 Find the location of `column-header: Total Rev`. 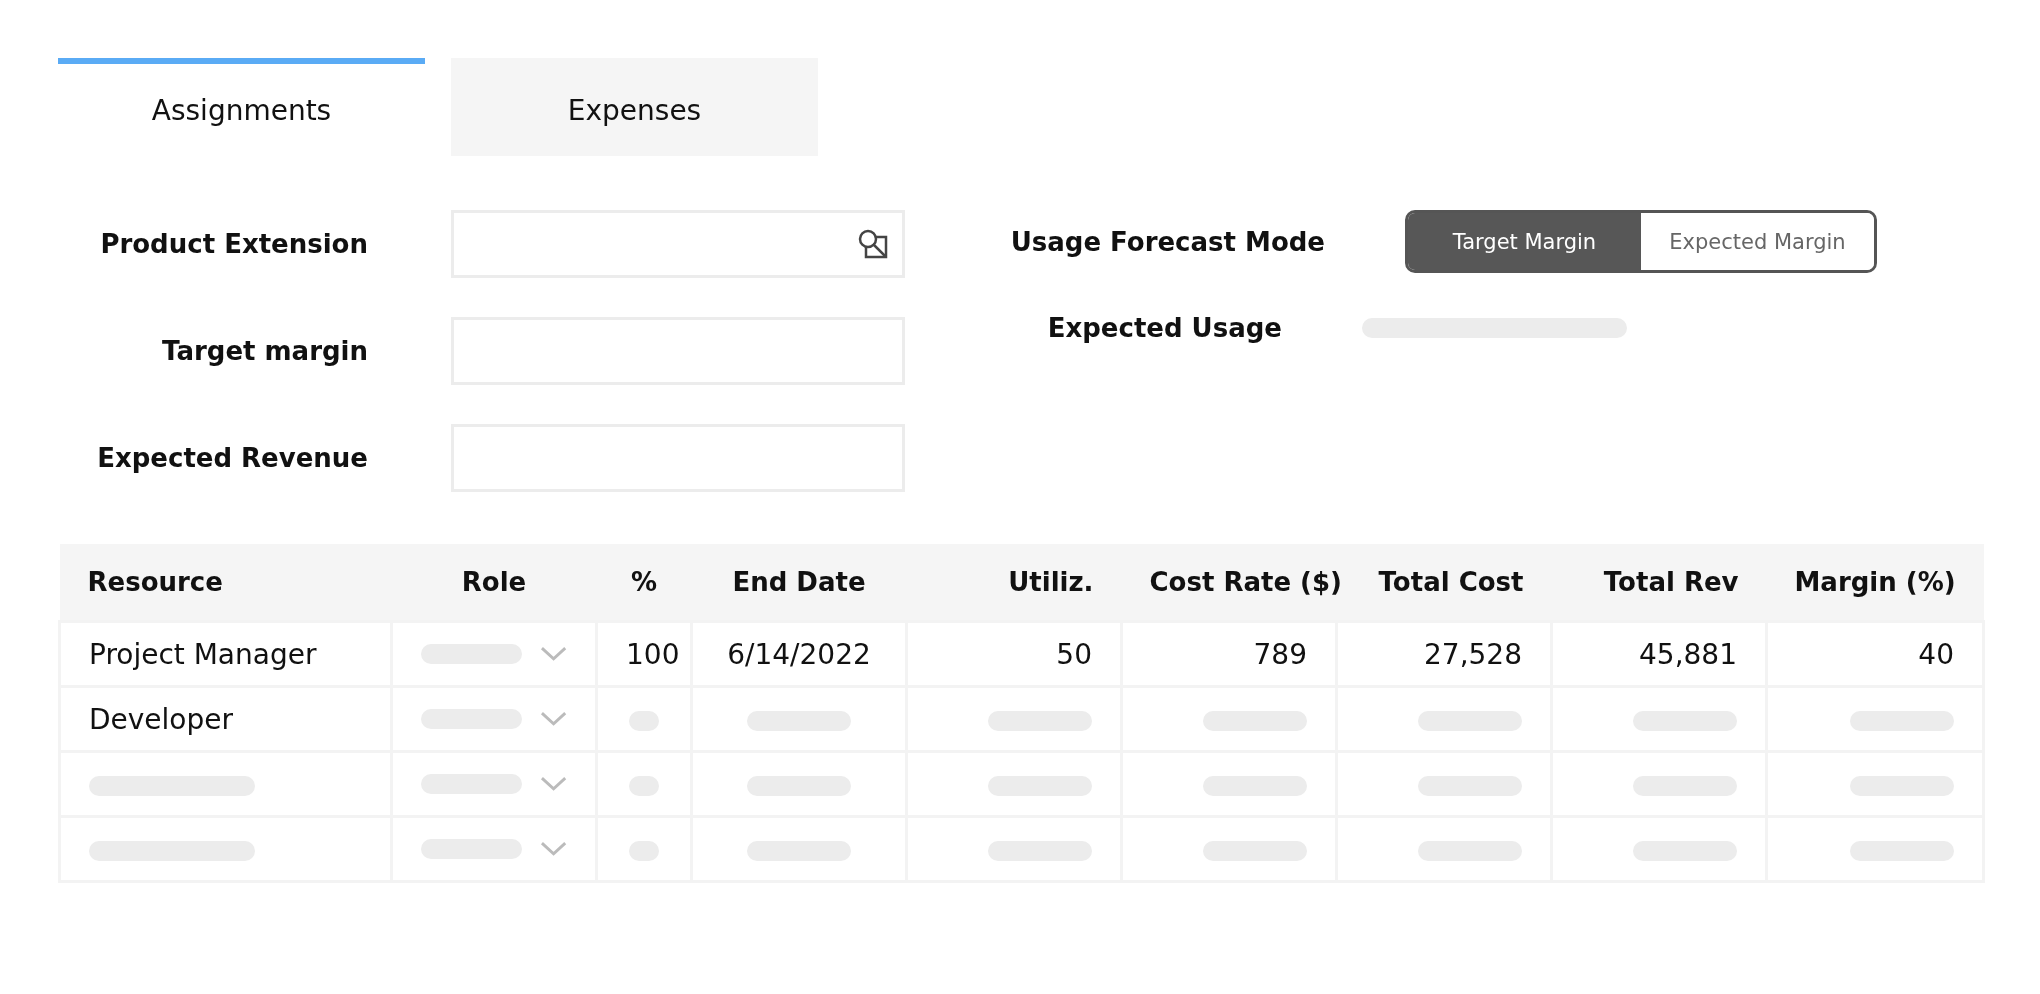

column-header: Total Rev is located at coordinates (1671, 582).